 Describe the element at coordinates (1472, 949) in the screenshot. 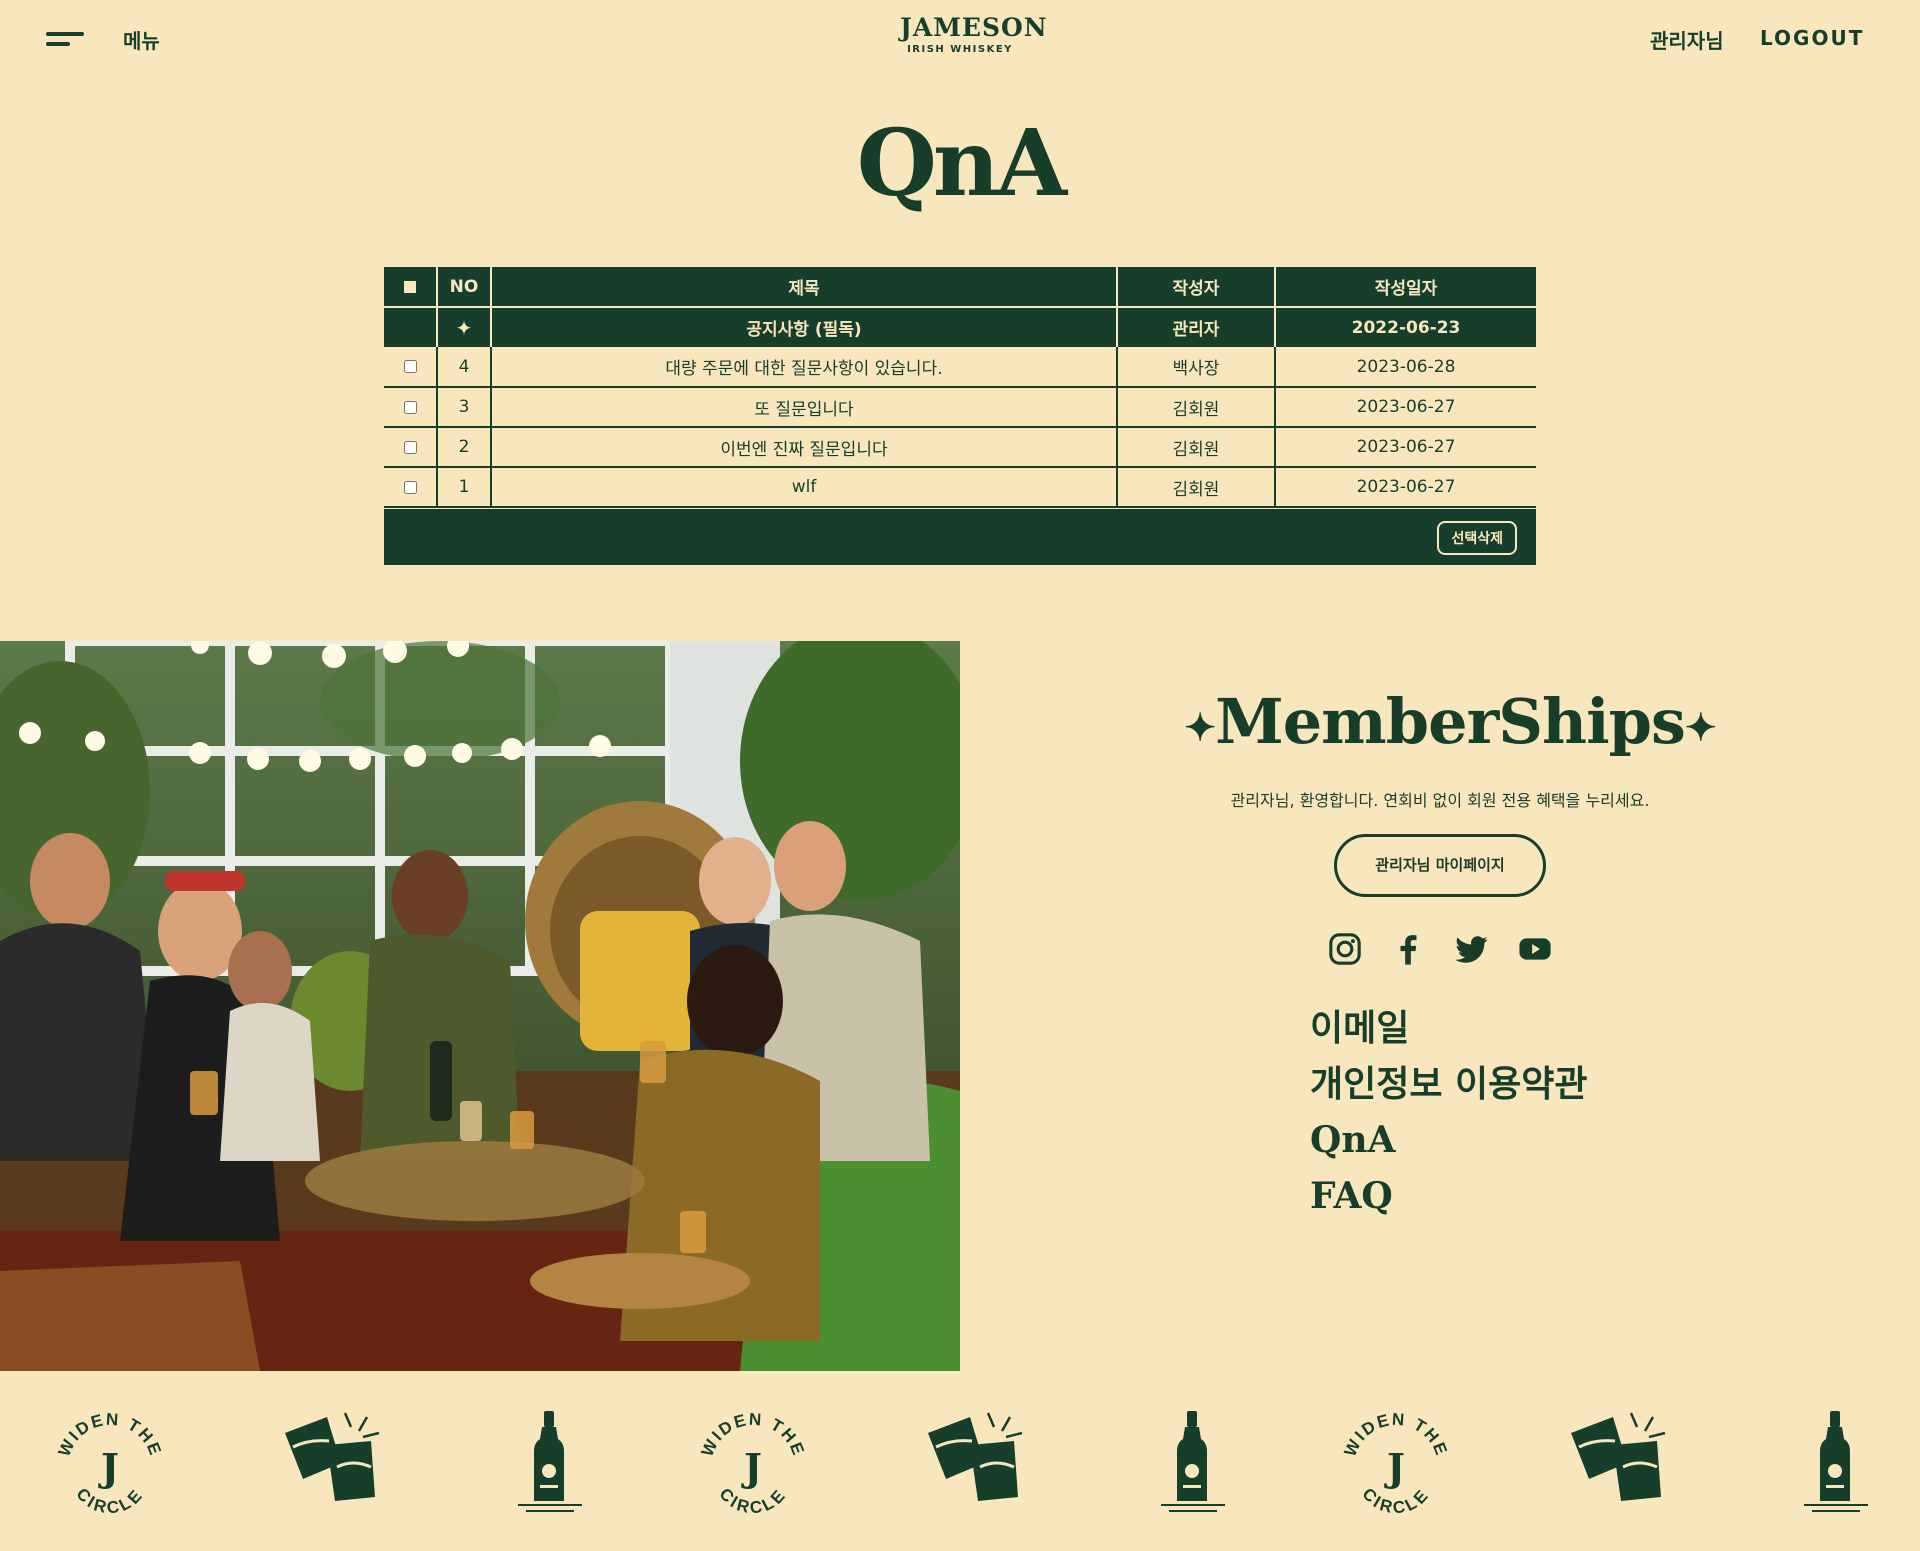

I see `twitter-icon` at that location.